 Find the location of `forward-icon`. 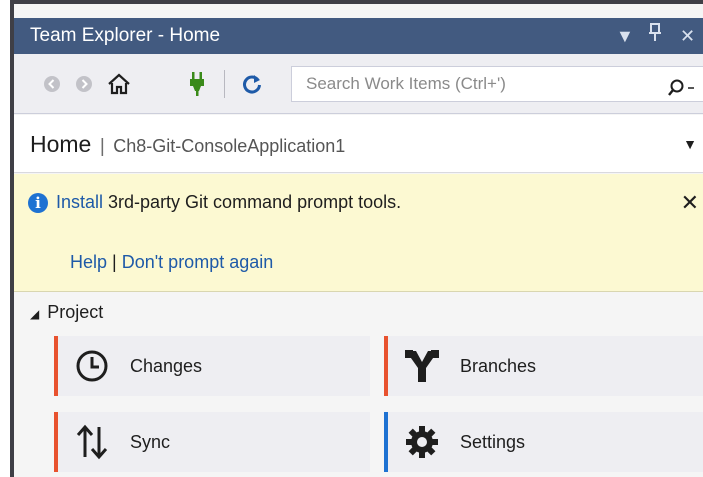

forward-icon is located at coordinates (84, 84).